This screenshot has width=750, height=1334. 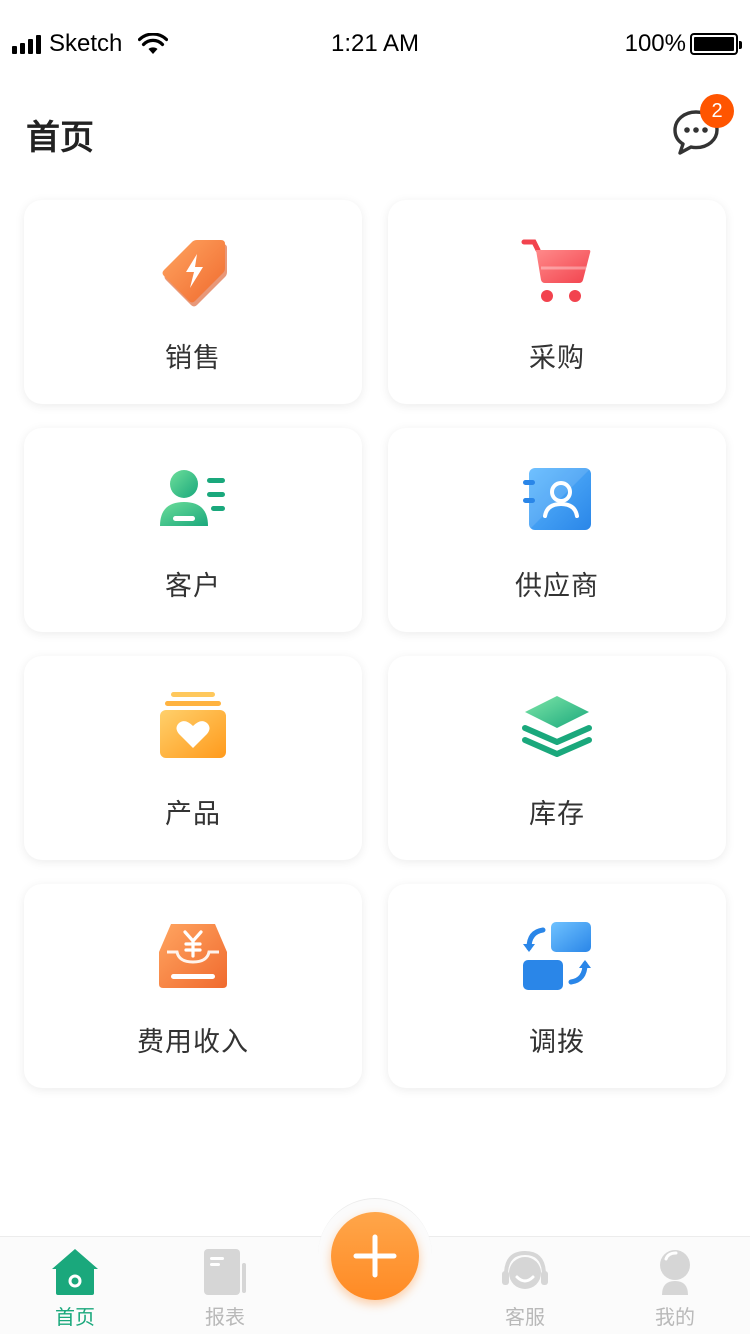 I want to click on tag-lightning-icon, so click(x=193, y=272).